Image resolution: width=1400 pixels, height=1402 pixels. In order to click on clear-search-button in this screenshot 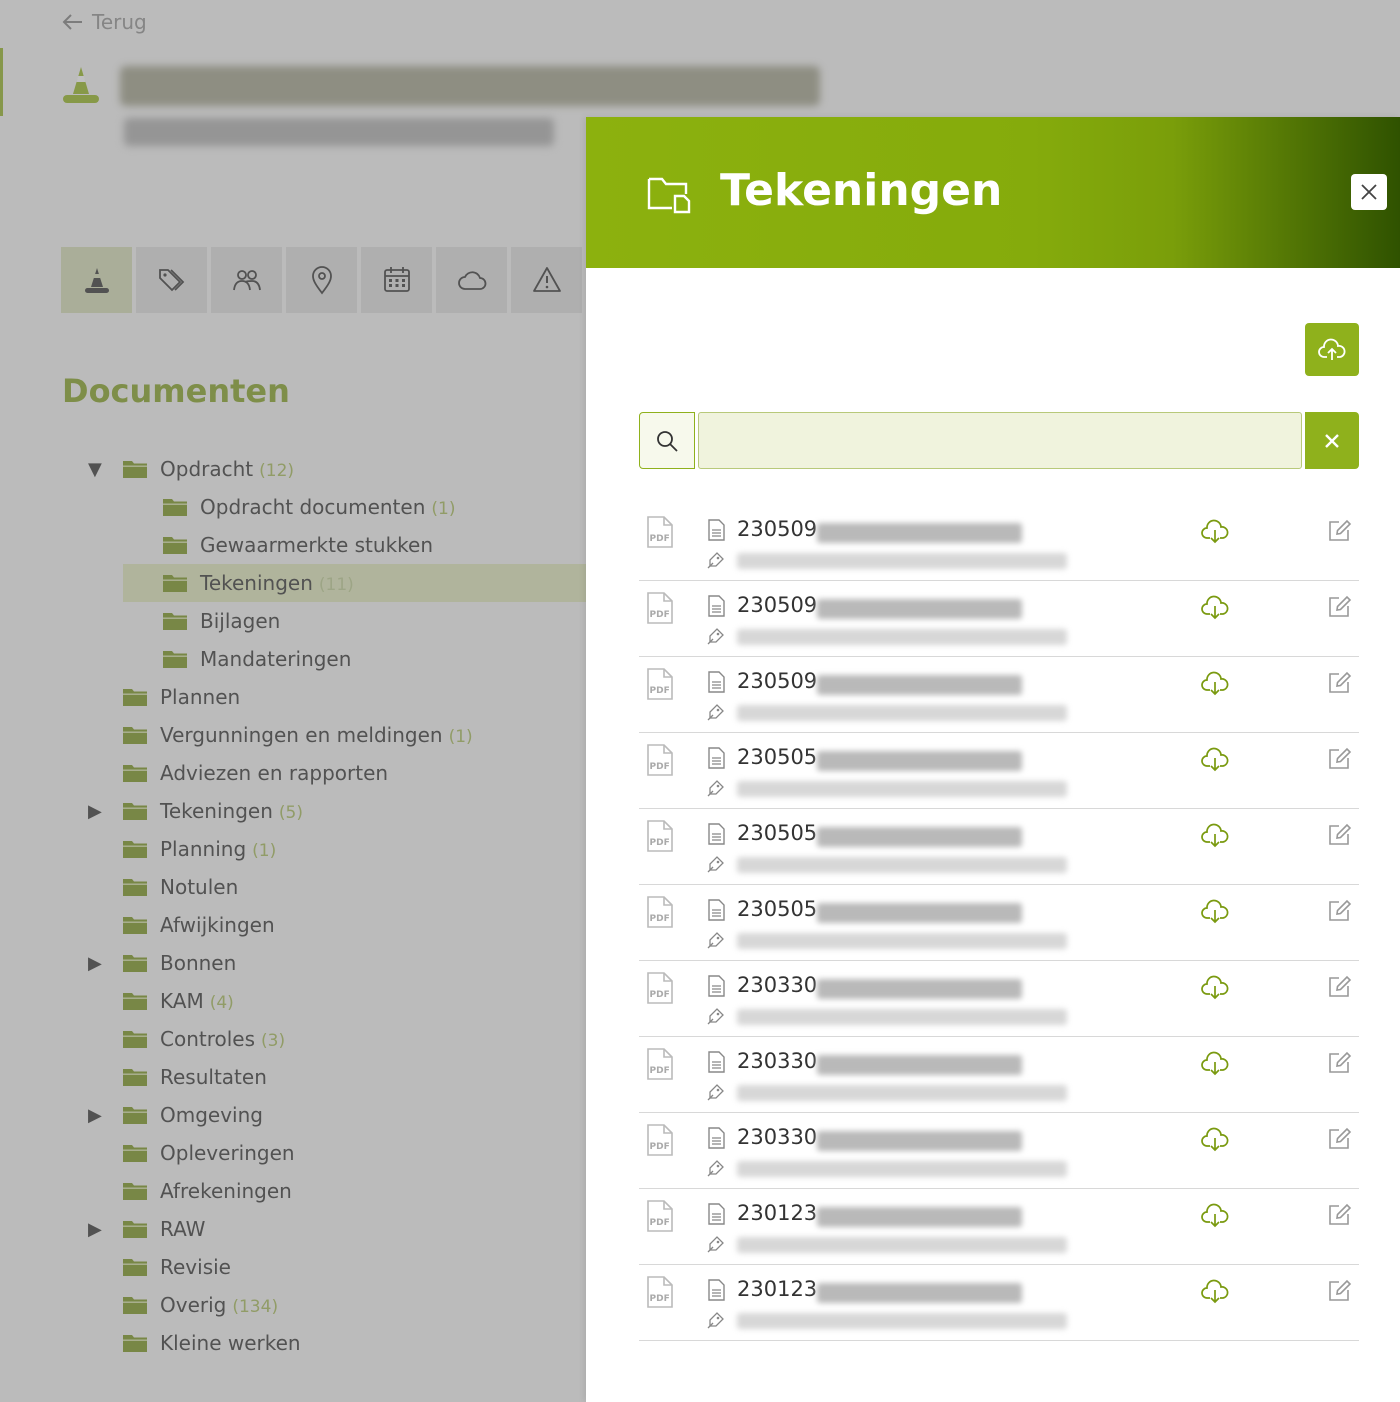, I will do `click(1332, 440)`.